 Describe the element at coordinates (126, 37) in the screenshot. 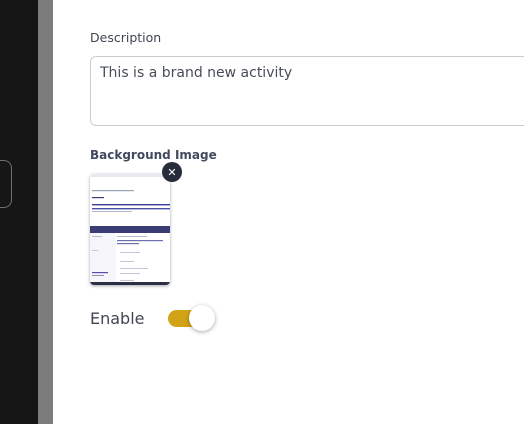

I see `description-label: Description` at that location.